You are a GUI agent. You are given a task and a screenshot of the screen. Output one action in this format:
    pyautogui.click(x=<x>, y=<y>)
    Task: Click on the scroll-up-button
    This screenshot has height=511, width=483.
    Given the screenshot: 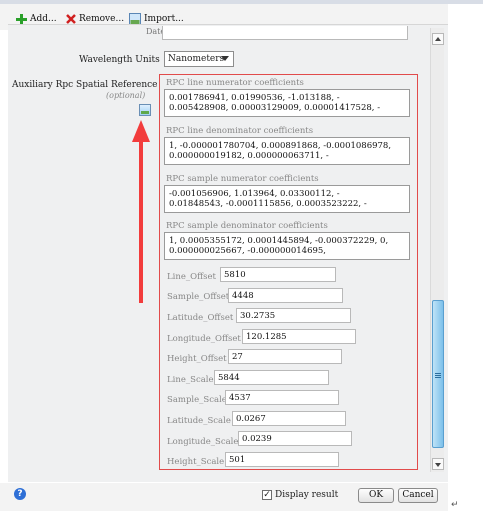 What is the action you would take?
    pyautogui.click(x=438, y=39)
    